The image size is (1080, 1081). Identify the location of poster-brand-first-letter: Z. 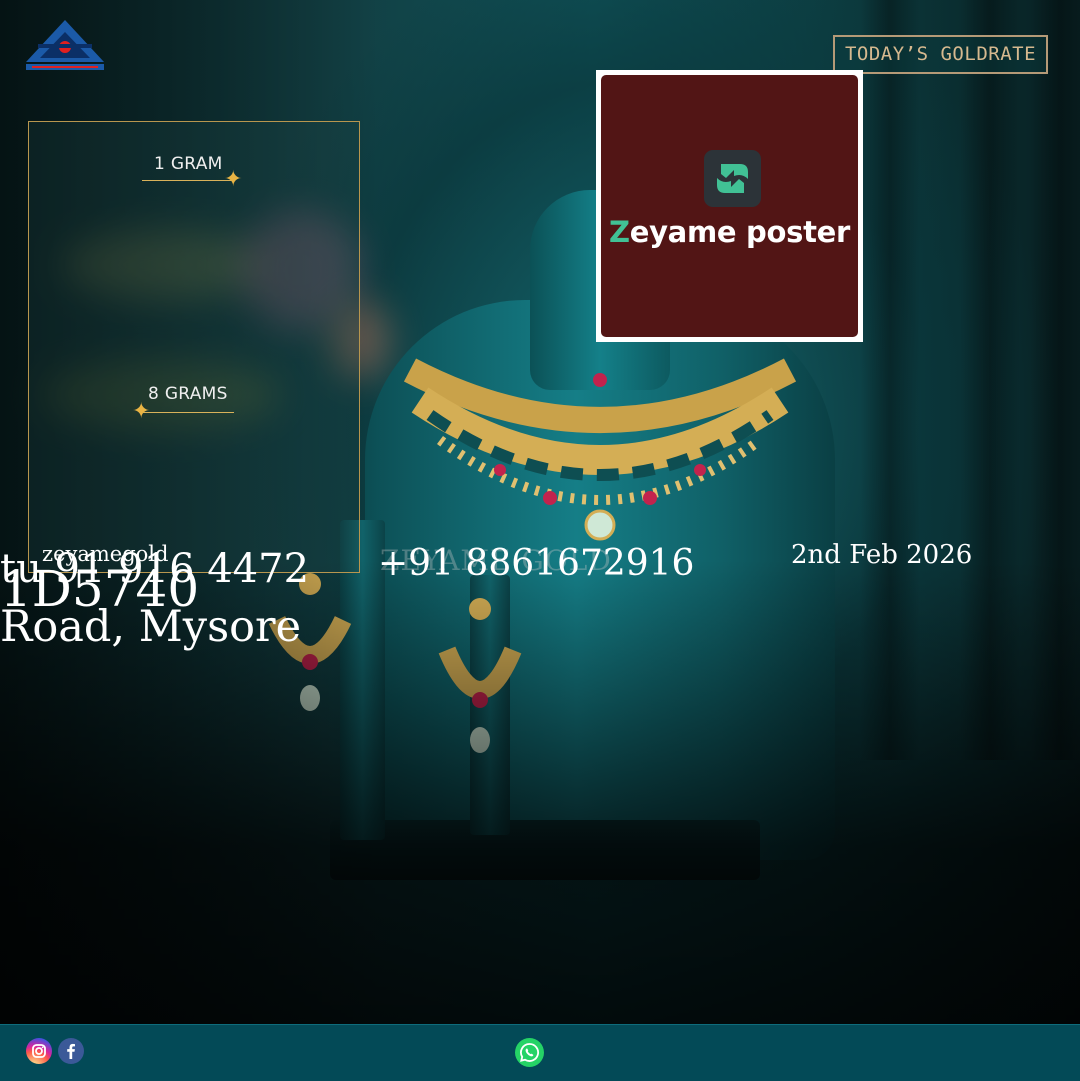
(619, 232).